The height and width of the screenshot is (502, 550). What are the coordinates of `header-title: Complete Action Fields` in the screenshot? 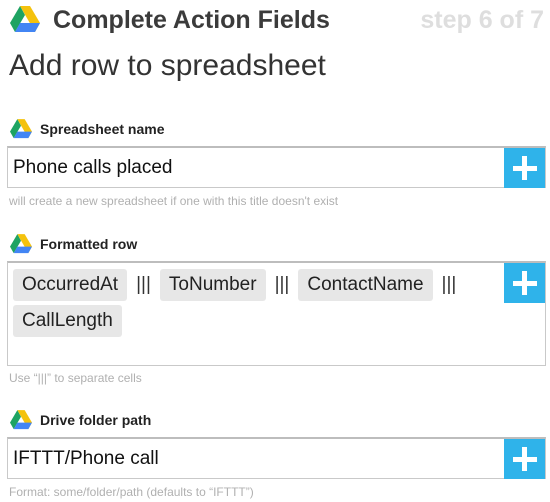 It's located at (191, 20).